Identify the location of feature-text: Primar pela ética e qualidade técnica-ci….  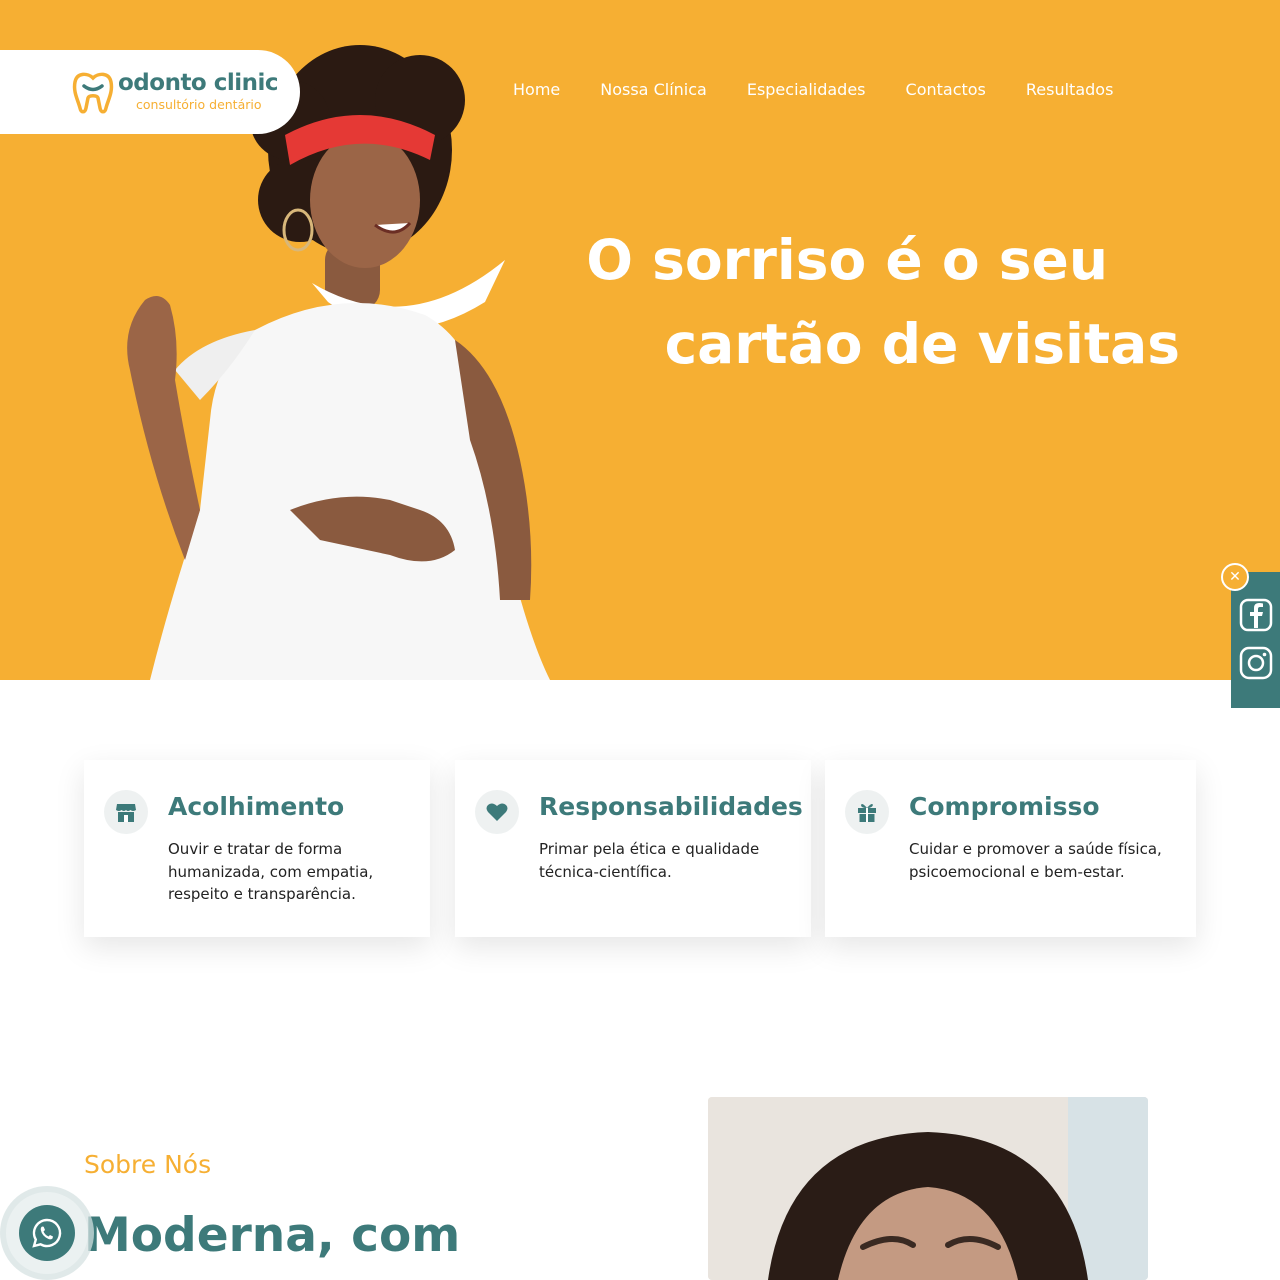
(649, 860).